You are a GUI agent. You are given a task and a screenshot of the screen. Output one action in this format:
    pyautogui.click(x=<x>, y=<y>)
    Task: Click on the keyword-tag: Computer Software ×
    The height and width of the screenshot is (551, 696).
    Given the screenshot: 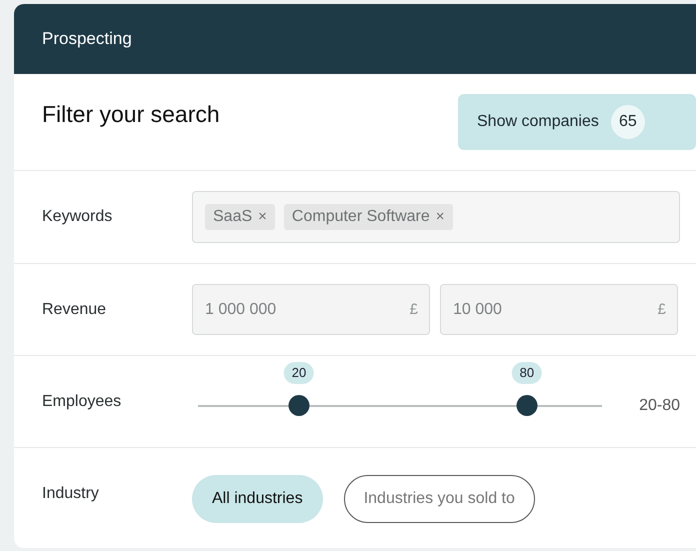 What is the action you would take?
    pyautogui.click(x=368, y=217)
    